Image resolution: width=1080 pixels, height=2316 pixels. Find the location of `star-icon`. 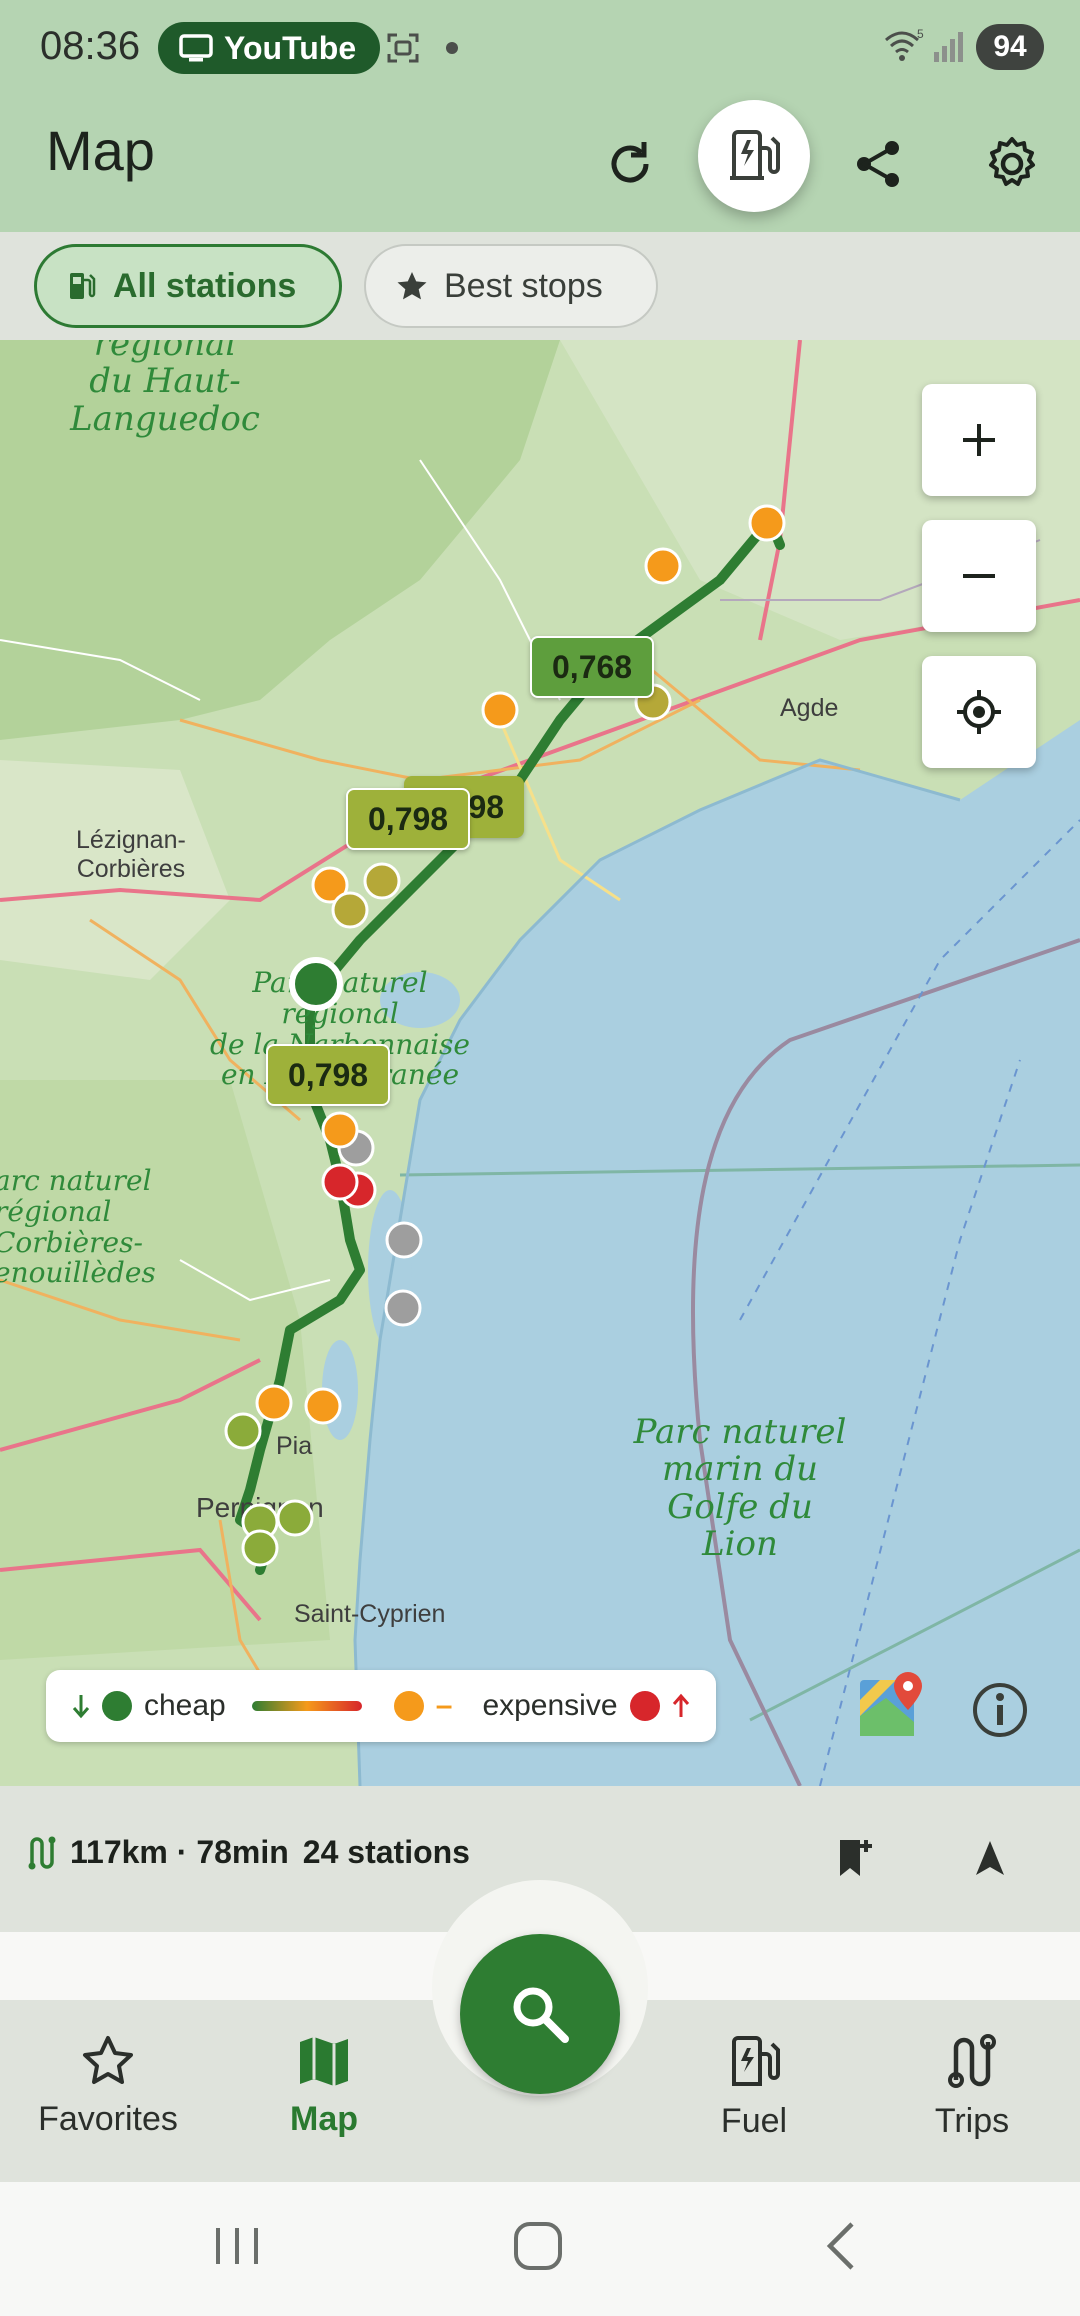

star-icon is located at coordinates (412, 286).